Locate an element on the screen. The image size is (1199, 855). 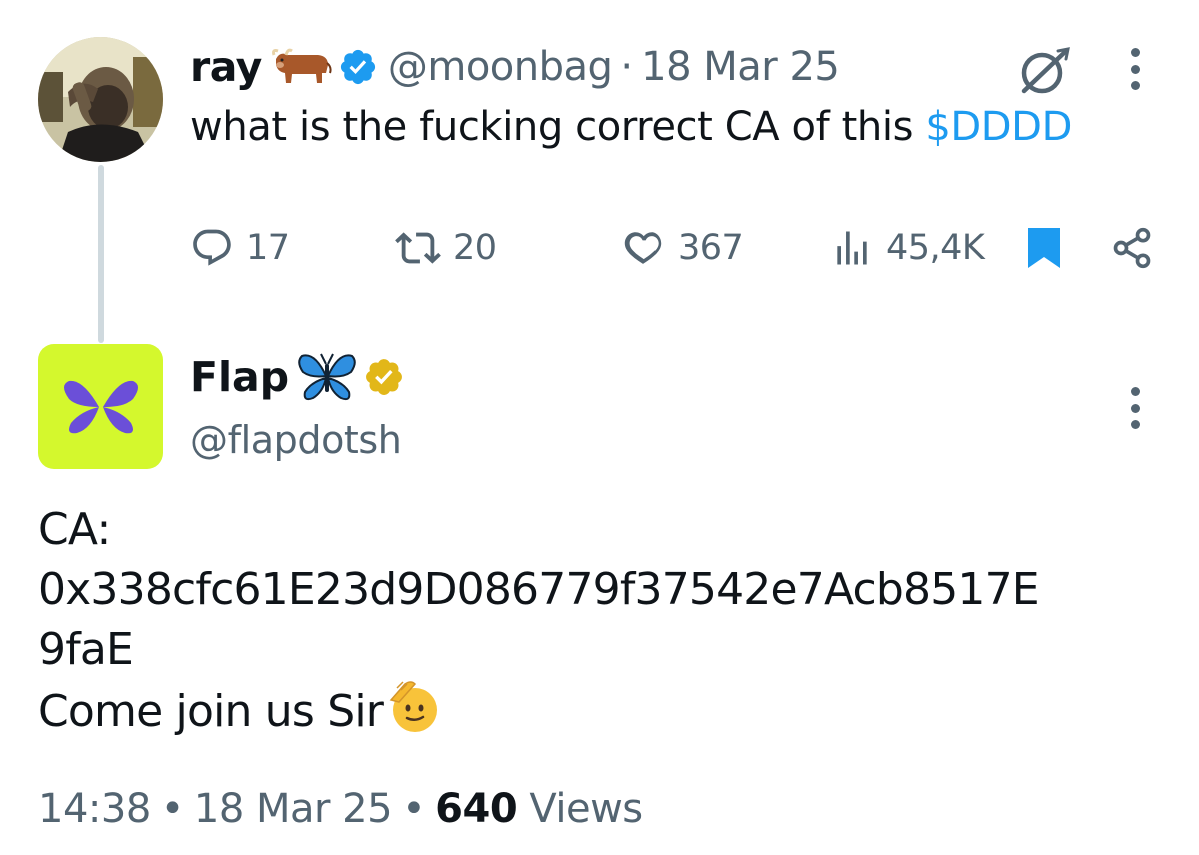
reply-line: CA: is located at coordinates (74, 529).